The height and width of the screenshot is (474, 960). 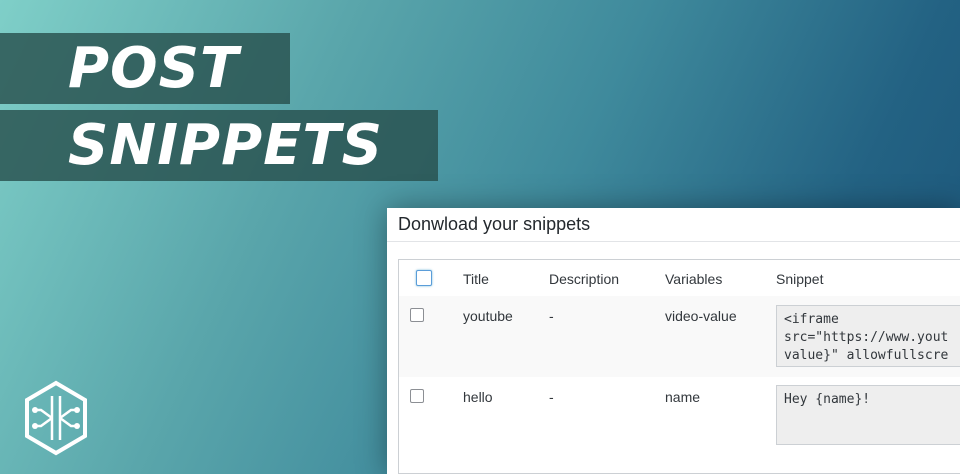 I want to click on hexagon-circuit-logo-icon, so click(x=56, y=418).